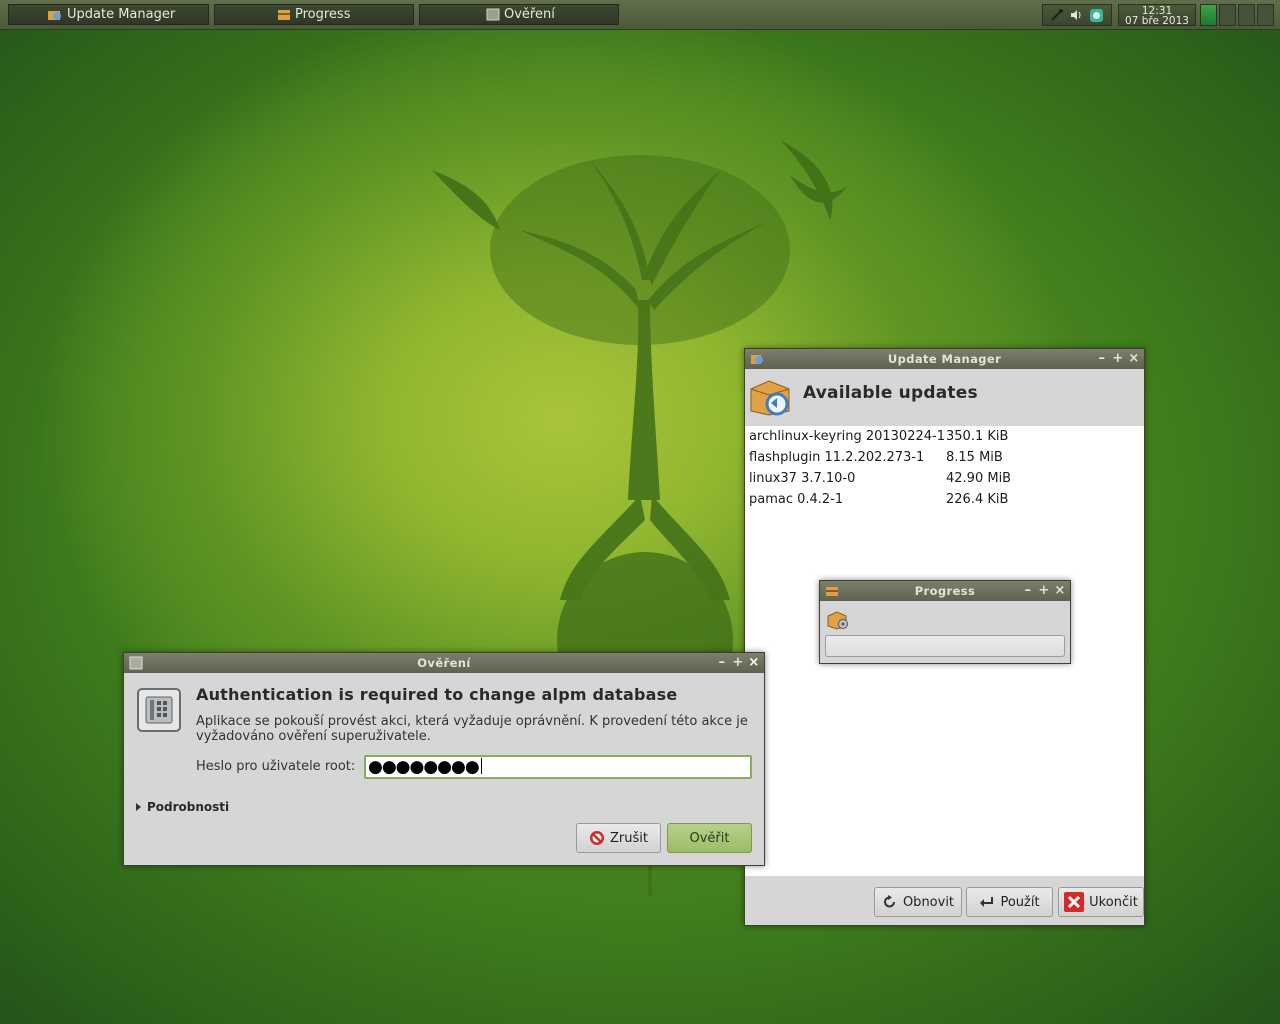 The width and height of the screenshot is (1280, 1024). I want to click on verify-label: Ověřit, so click(709, 838).